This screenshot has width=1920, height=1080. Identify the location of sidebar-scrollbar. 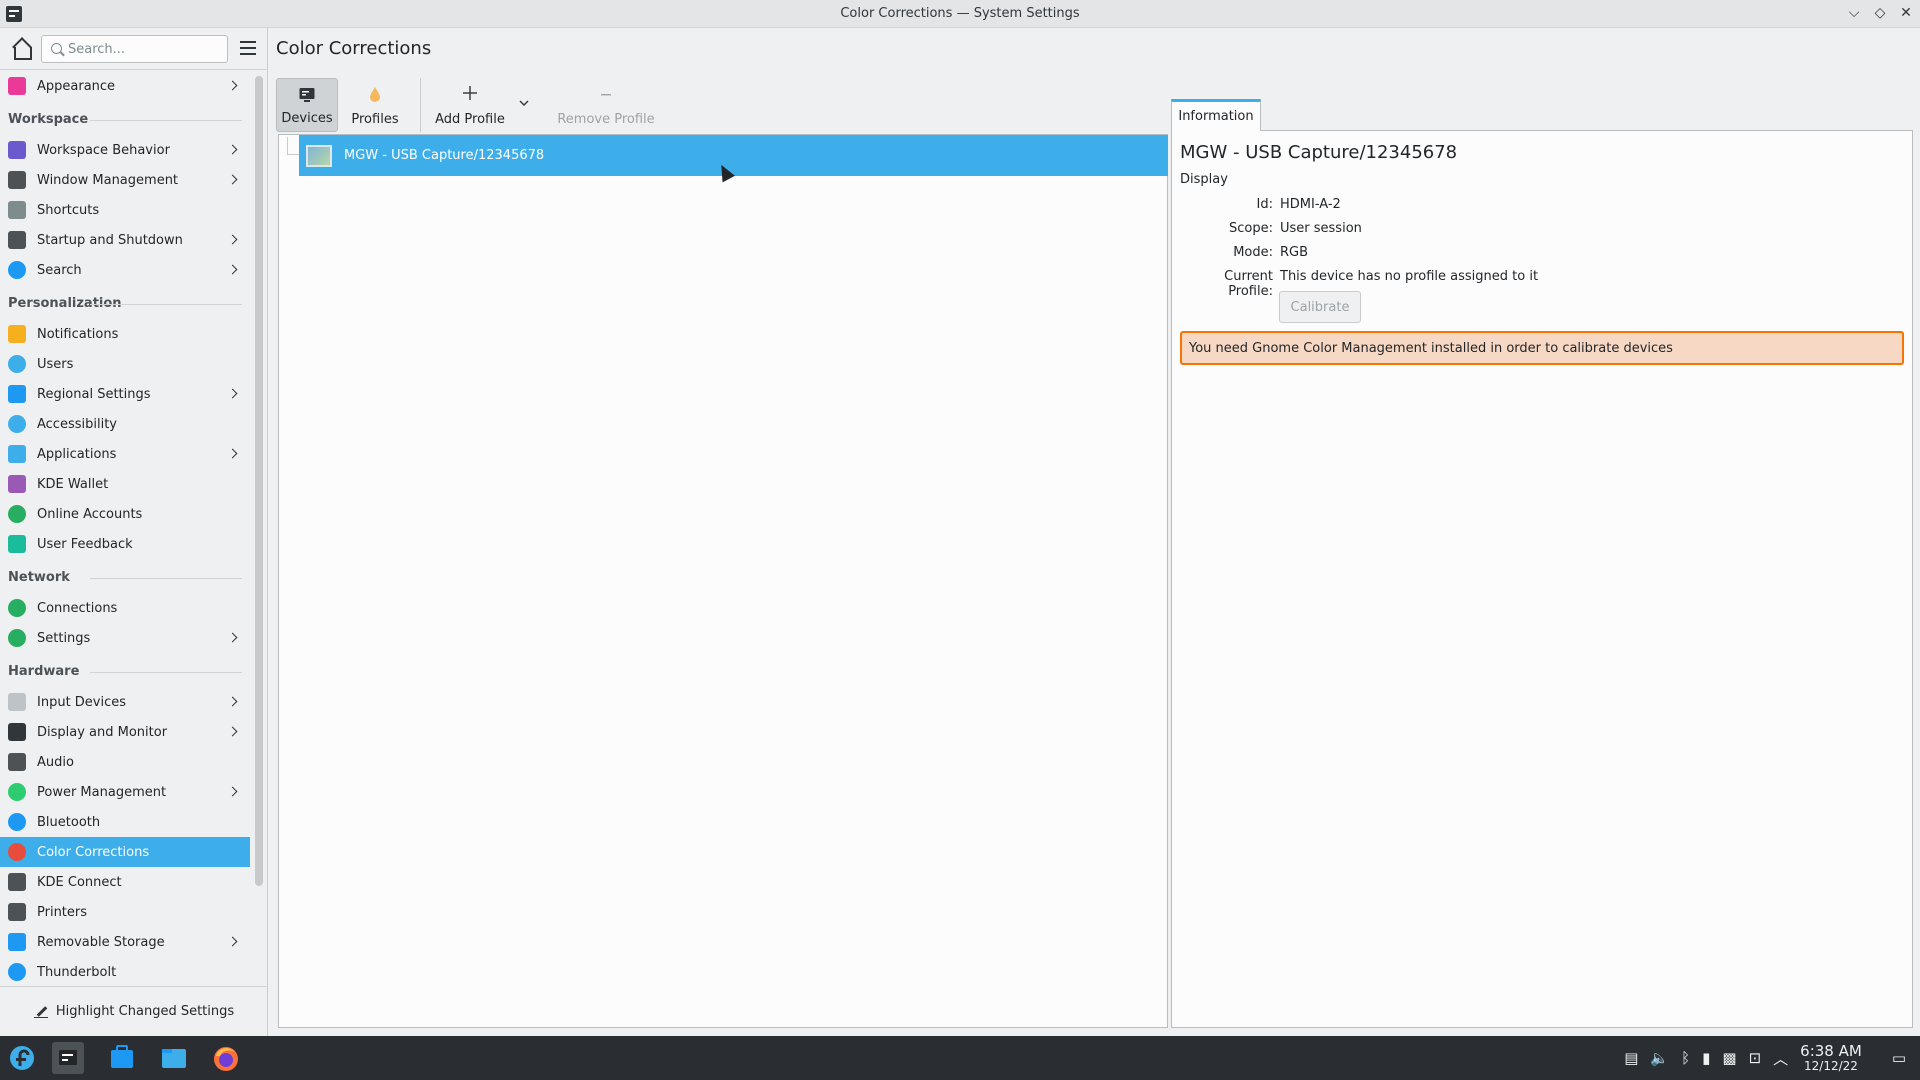
(259, 481).